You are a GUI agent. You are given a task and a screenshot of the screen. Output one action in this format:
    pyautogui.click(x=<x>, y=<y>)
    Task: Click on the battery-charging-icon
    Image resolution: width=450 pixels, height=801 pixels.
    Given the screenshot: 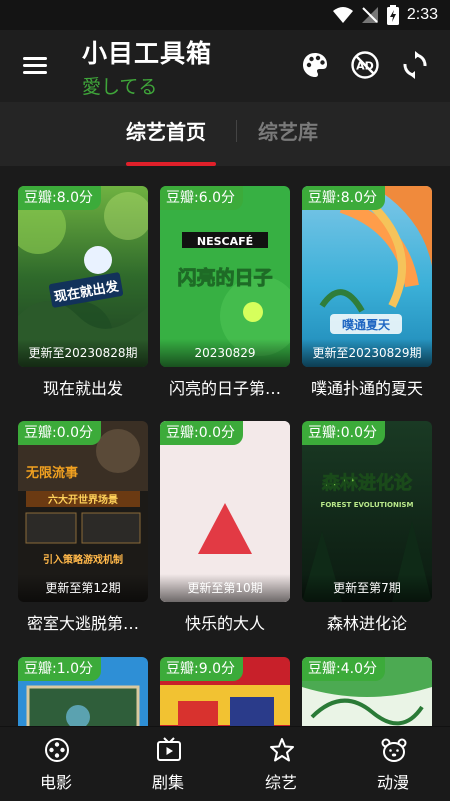 What is the action you would take?
    pyautogui.click(x=392, y=15)
    